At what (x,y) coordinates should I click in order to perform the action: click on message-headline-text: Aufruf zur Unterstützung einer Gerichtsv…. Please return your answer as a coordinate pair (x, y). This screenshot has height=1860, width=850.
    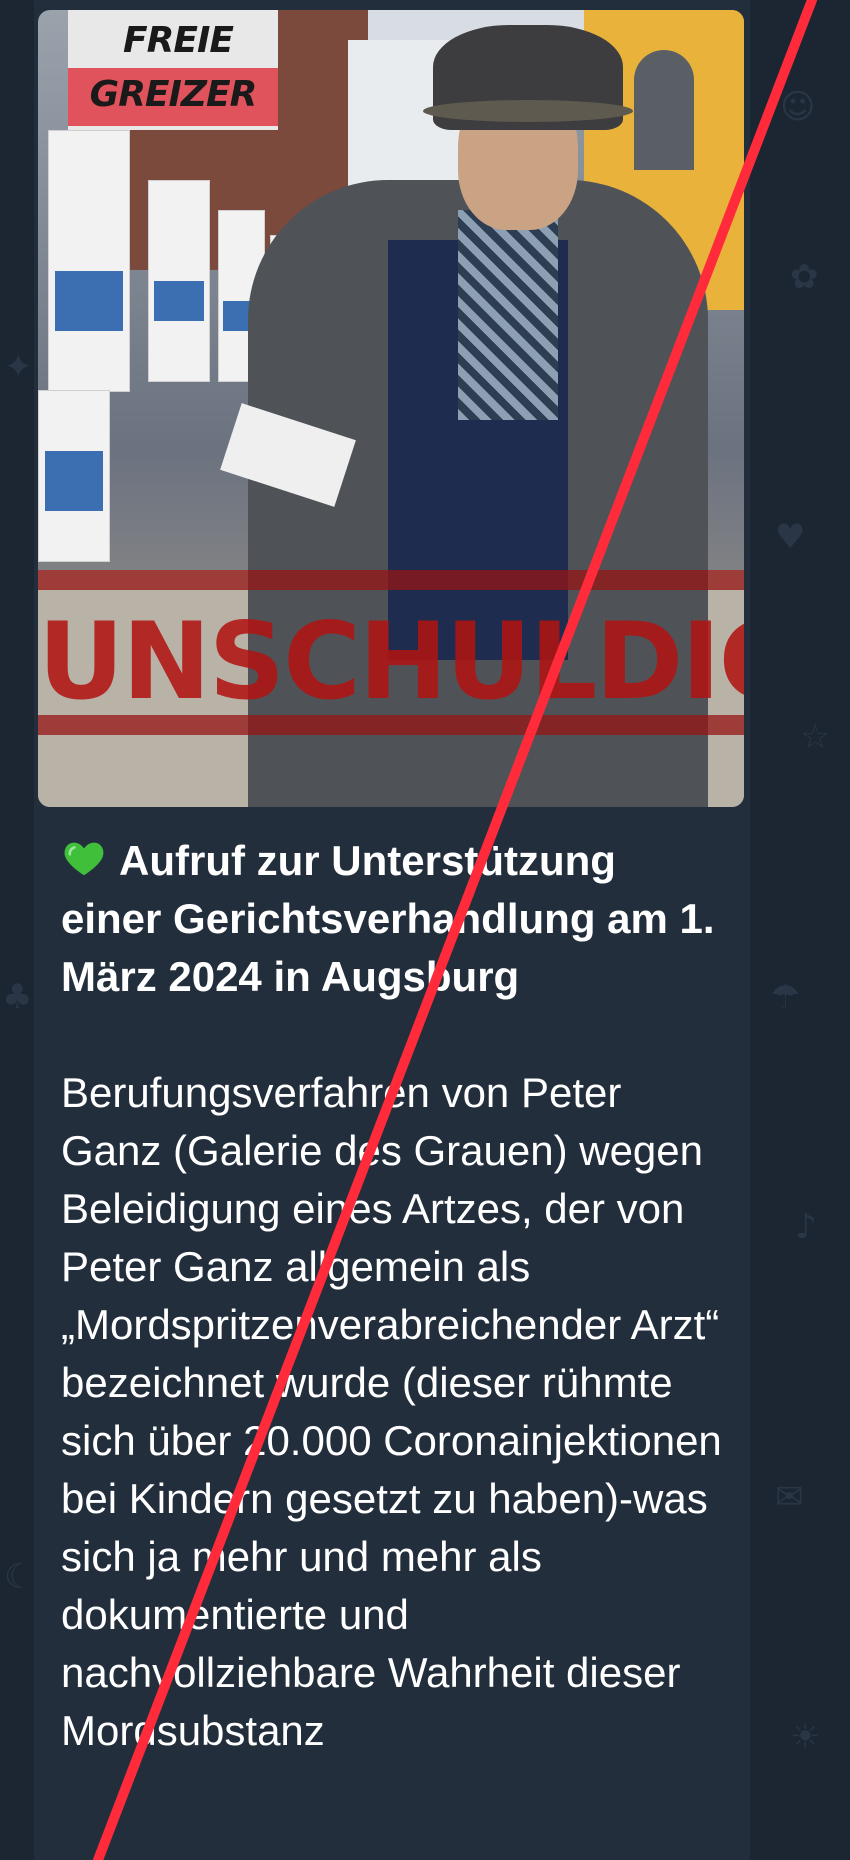
    Looking at the image, I should click on (388, 918).